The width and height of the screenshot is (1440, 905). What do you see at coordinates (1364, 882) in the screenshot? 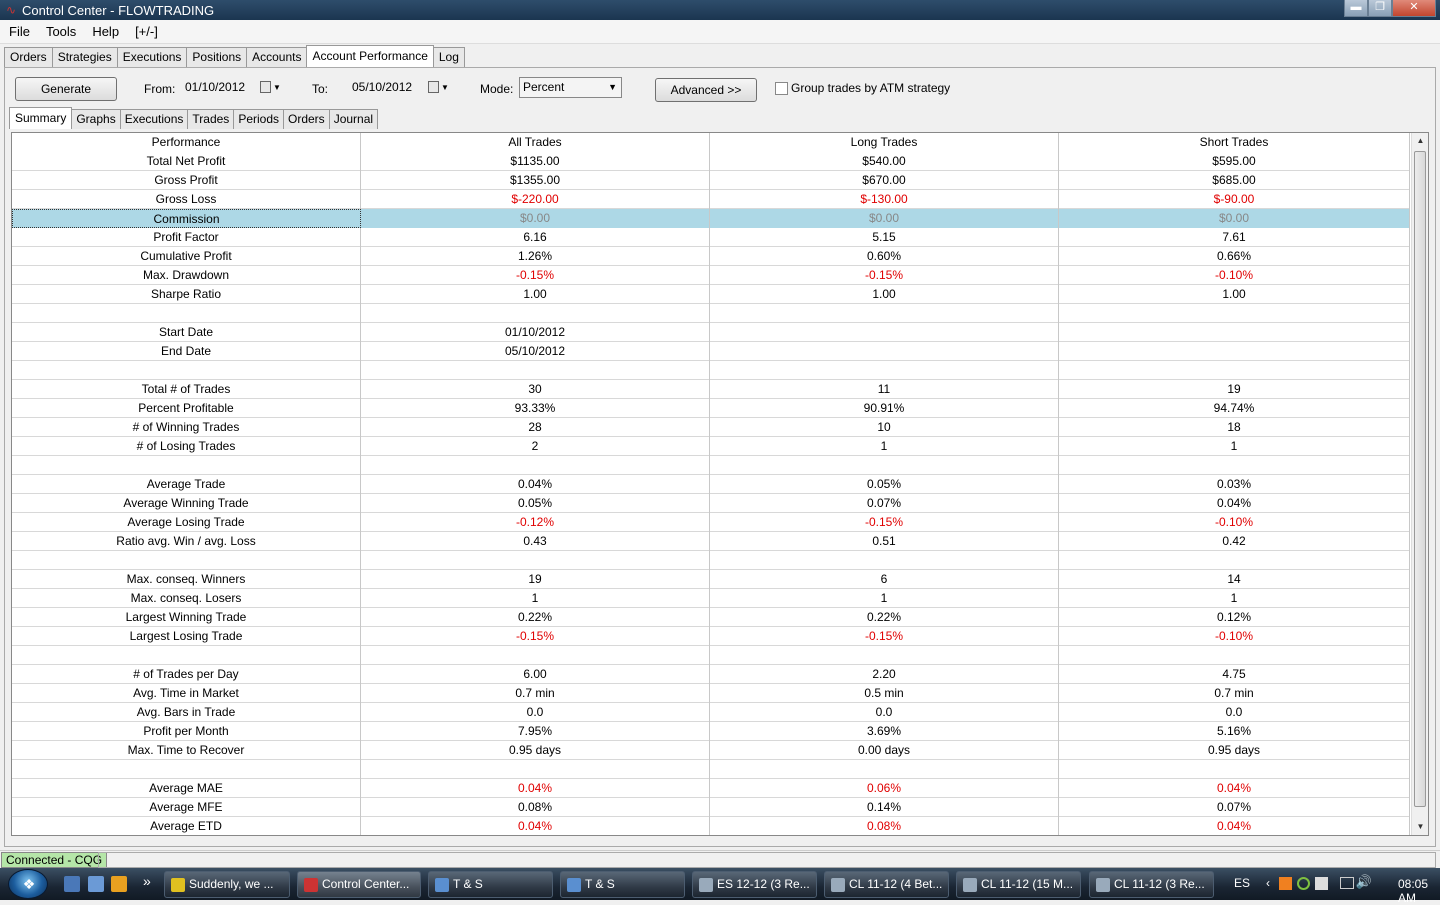
I see `volume-icon: 🔊` at bounding box center [1364, 882].